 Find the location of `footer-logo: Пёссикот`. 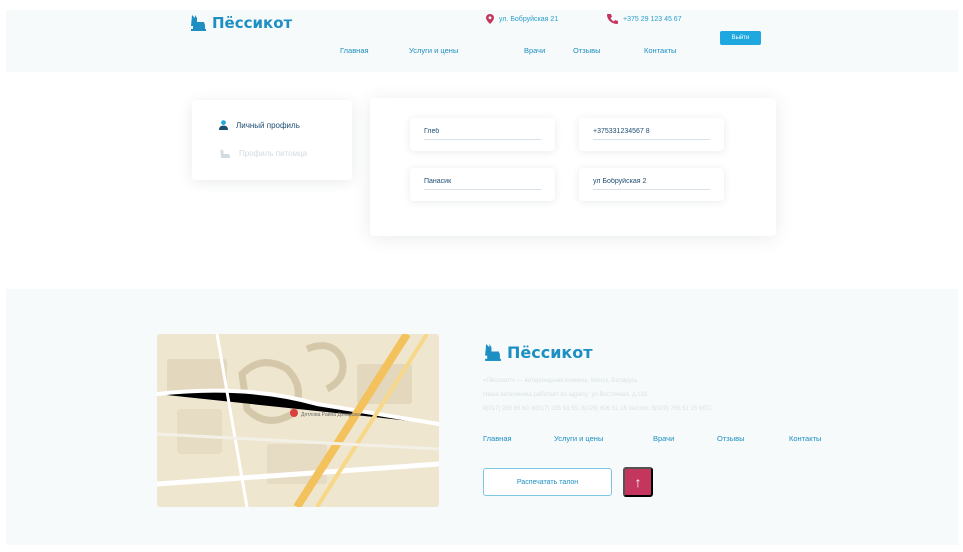

footer-logo: Пёссикот is located at coordinates (538, 352).